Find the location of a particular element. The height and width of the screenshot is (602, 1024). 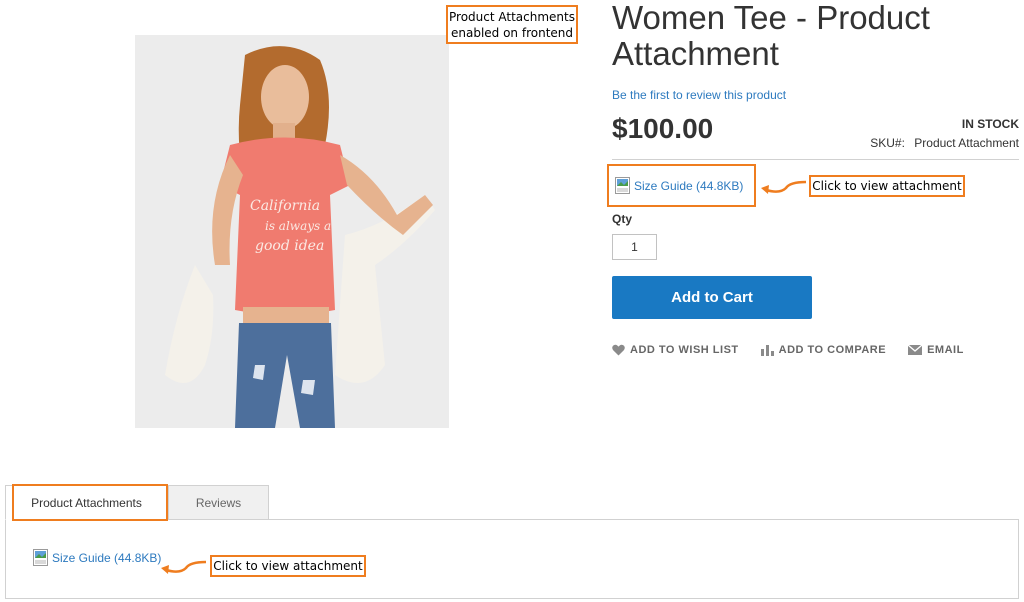

envelope-icon is located at coordinates (915, 350).